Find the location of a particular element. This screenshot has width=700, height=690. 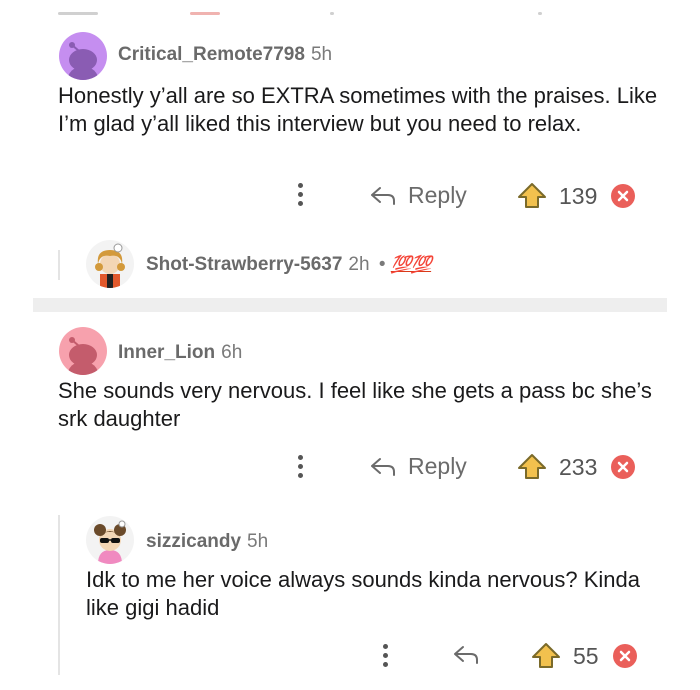

vote-control: 55 is located at coordinates (584, 656).